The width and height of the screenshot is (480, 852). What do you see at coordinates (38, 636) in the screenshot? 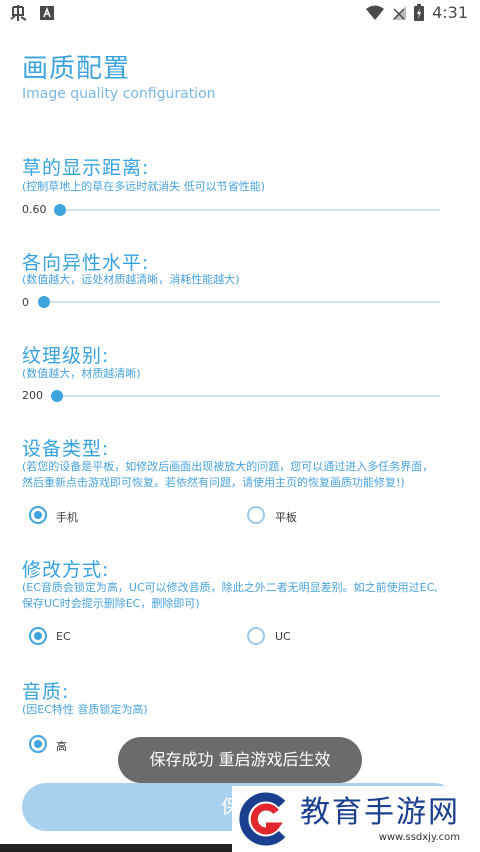
I see `mode-ec-radio` at bounding box center [38, 636].